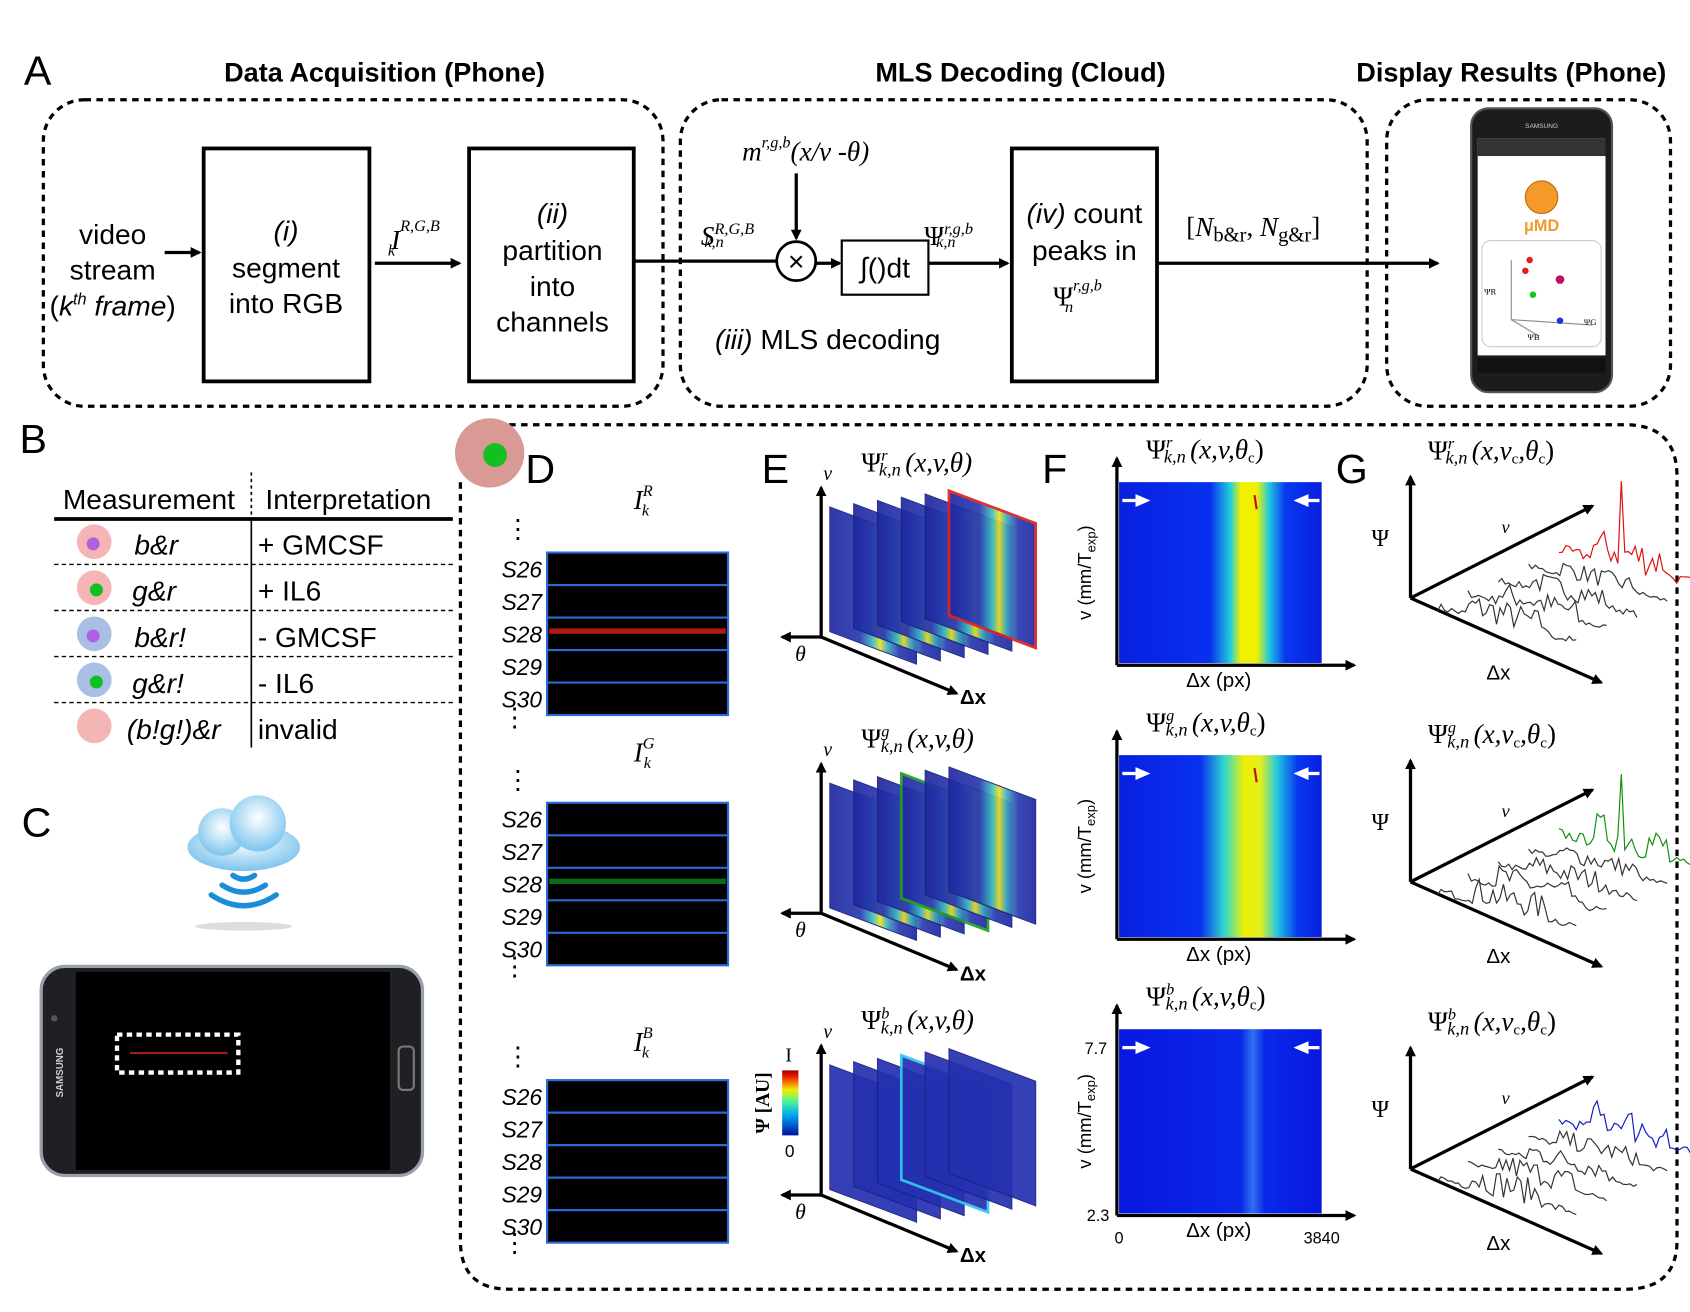 The width and height of the screenshot is (1690, 1312). Describe the element at coordinates (94, 726) in the screenshot. I see `bead-icon` at that location.